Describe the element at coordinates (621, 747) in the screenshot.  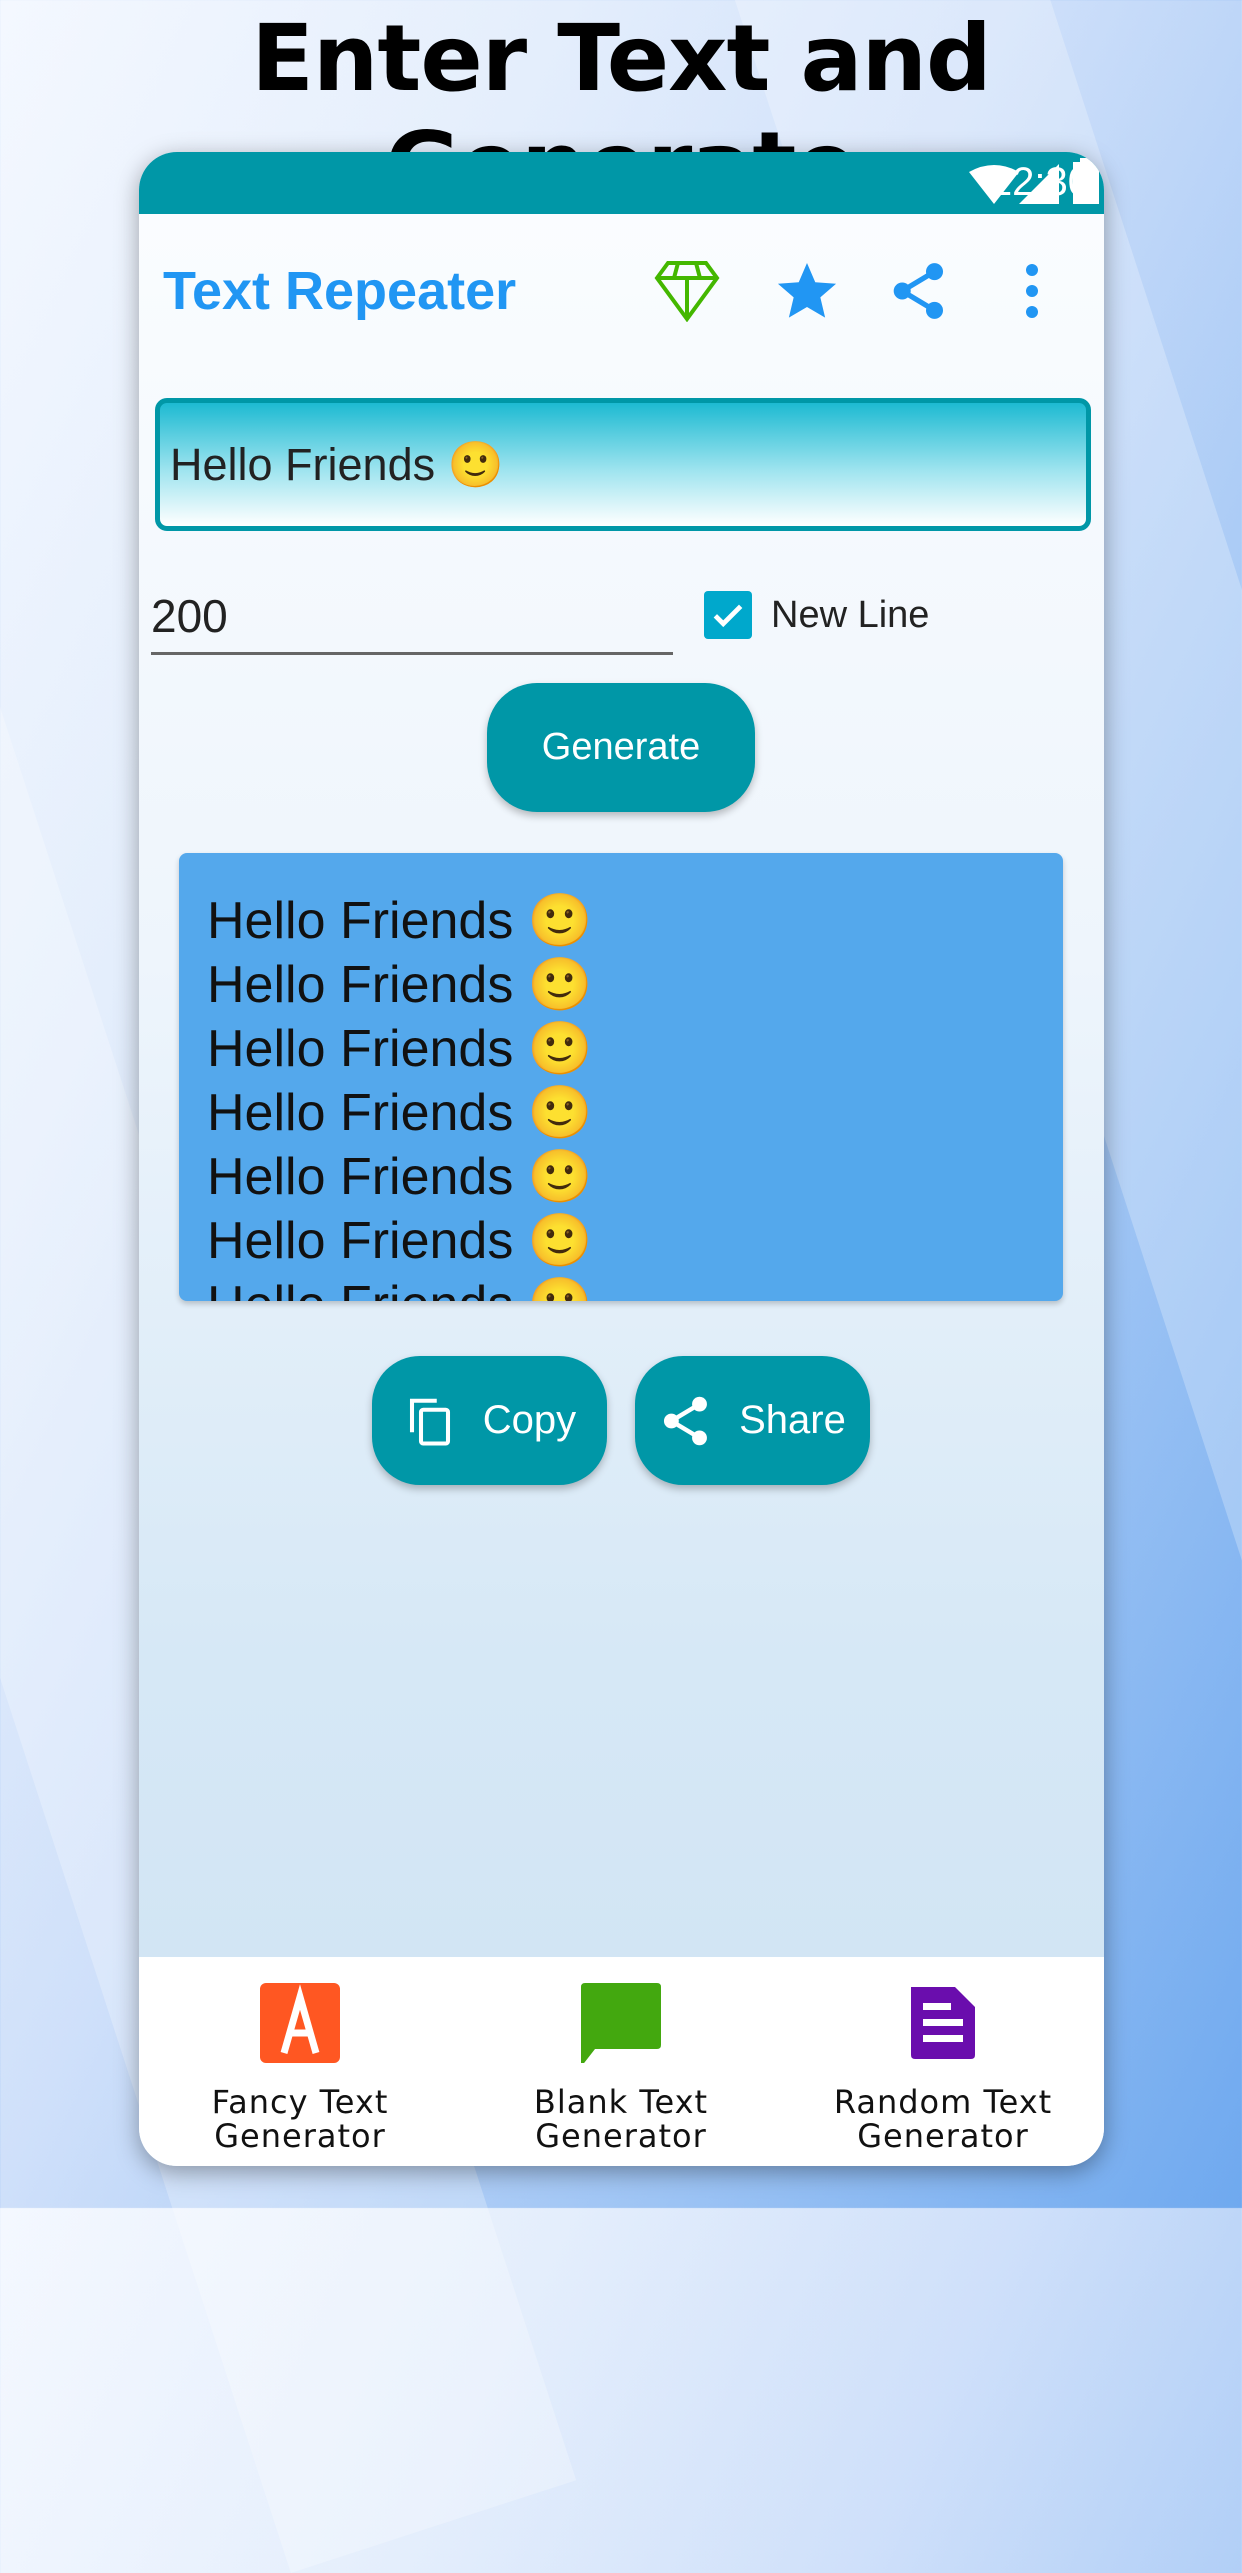
I see `generate-button: Generate` at that location.